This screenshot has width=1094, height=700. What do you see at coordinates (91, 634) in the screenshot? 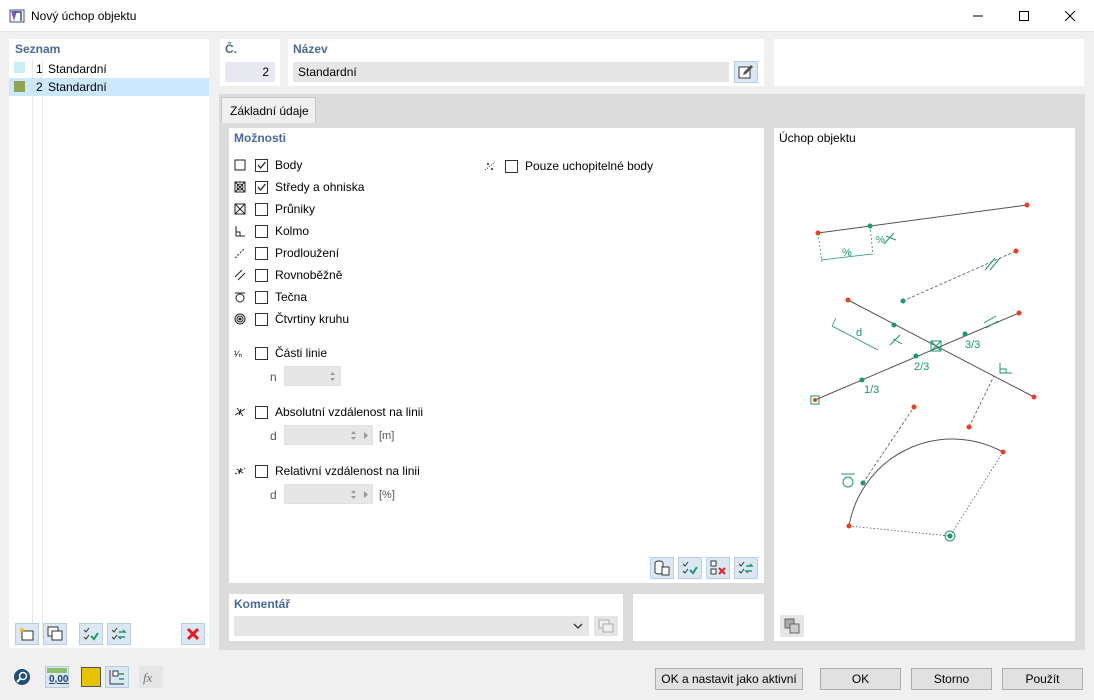
I see `check-all-button` at bounding box center [91, 634].